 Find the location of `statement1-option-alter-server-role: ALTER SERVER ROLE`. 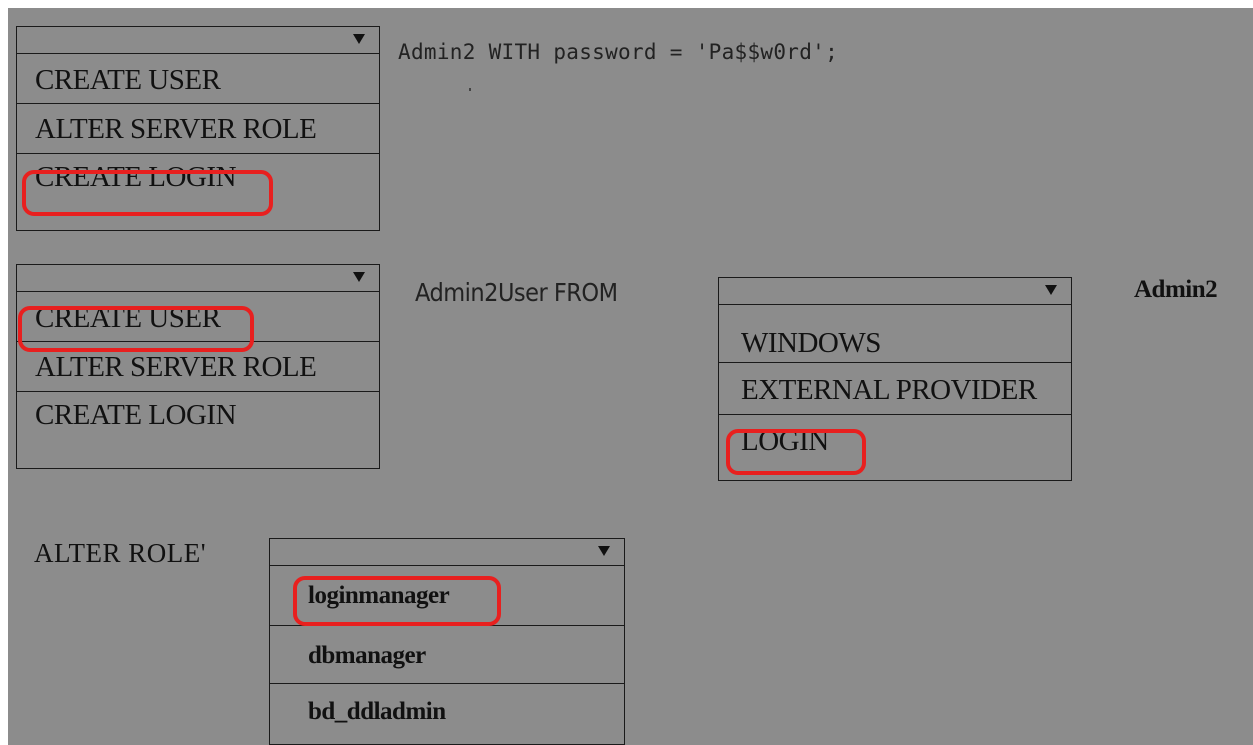

statement1-option-alter-server-role: ALTER SERVER ROLE is located at coordinates (198, 129).